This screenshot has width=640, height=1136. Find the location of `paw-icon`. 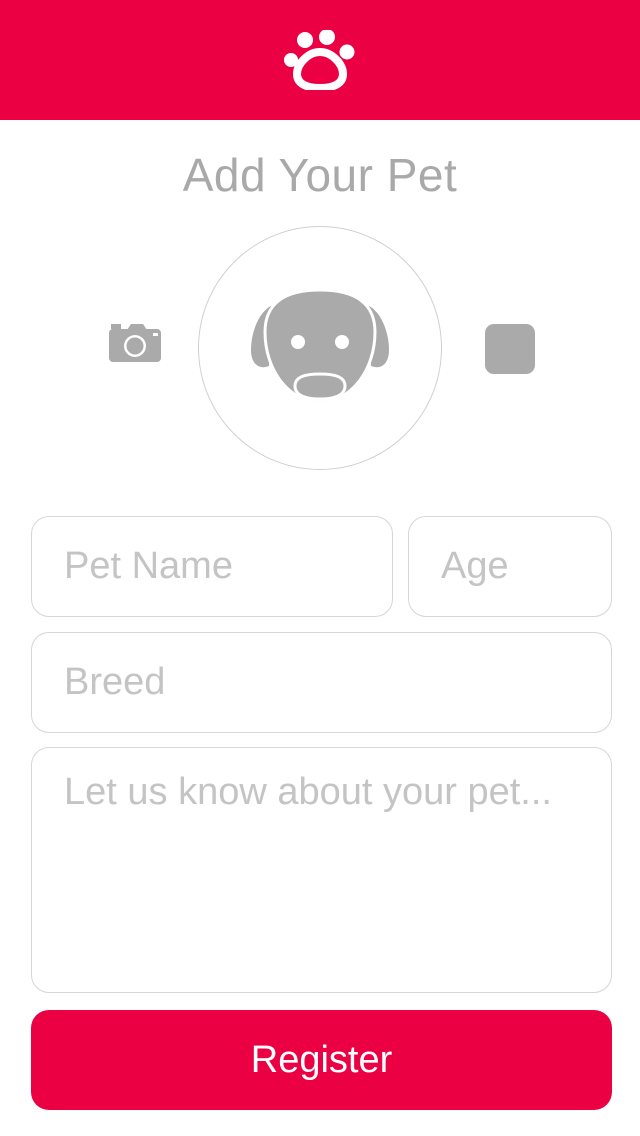

paw-icon is located at coordinates (320, 60).